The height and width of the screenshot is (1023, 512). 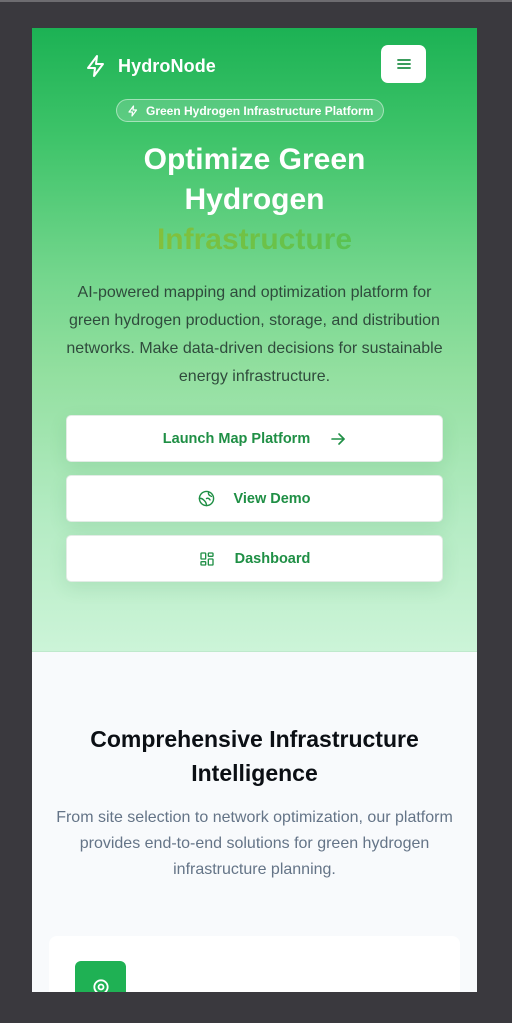 I want to click on platform-badge: Green Hydrogen Infrastructure Platform, so click(x=250, y=110).